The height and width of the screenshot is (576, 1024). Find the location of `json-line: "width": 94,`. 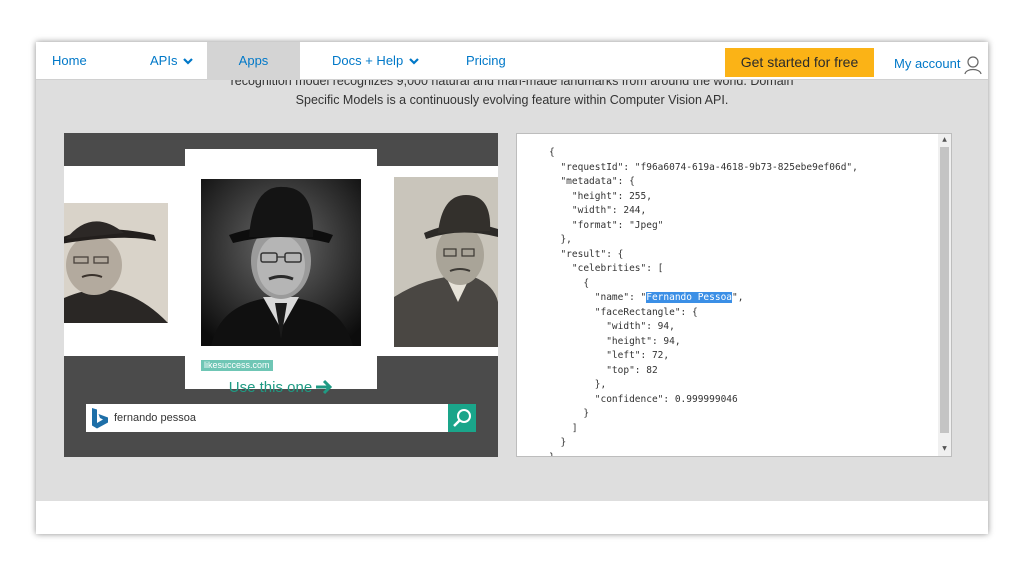

json-line: "width": 94, is located at coordinates (612, 326).